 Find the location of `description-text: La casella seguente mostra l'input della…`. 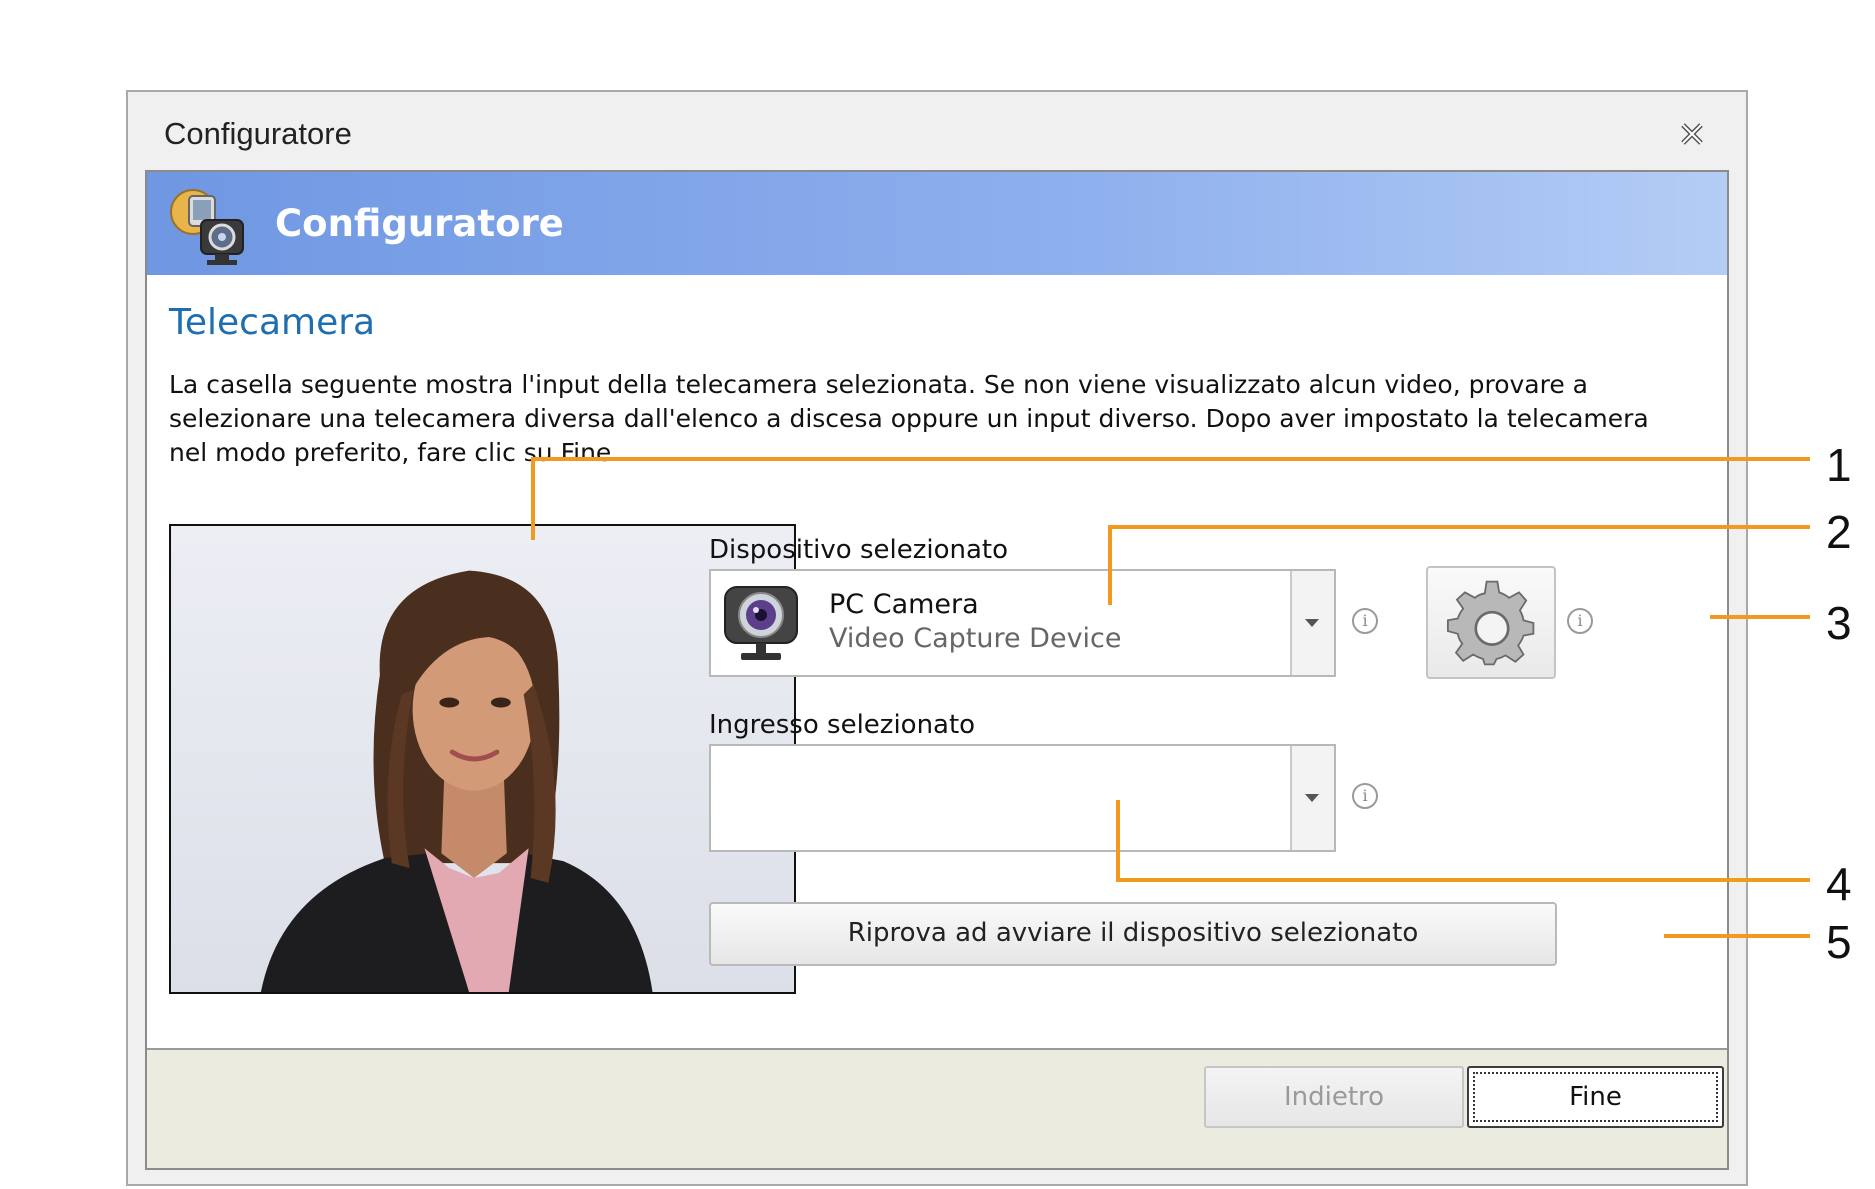

description-text: La casella seguente mostra l'input della… is located at coordinates (909, 418).